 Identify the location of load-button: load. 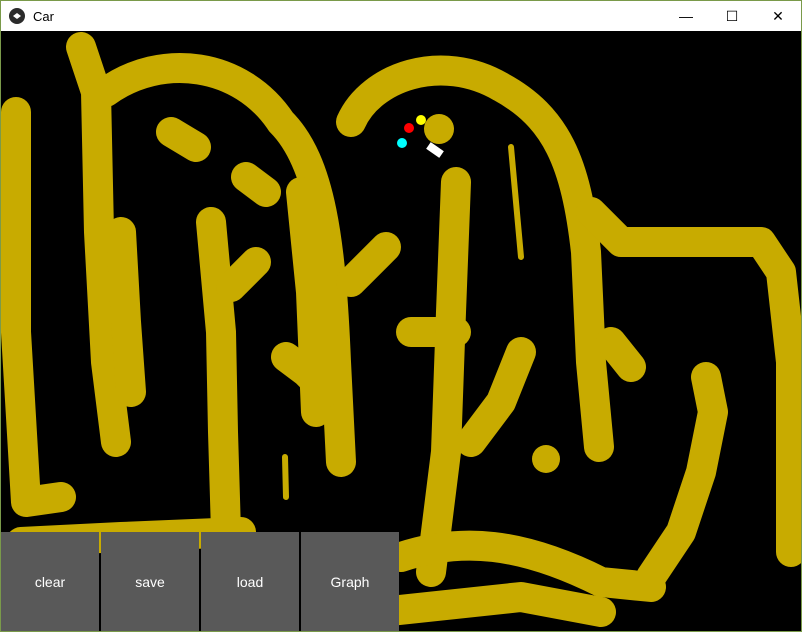
(250, 581).